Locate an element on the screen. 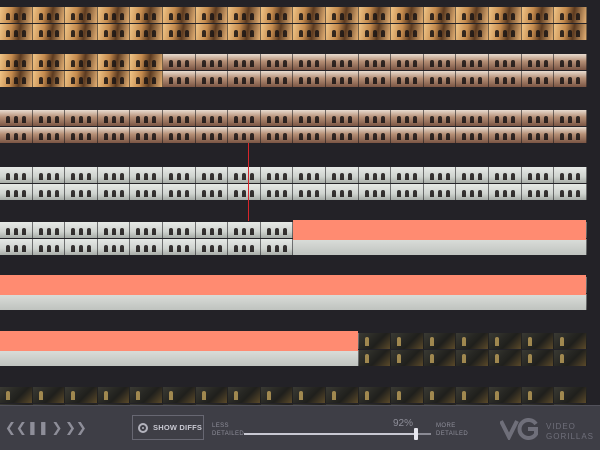 This screenshot has width=600, height=450. step-forward-icon: ❯ is located at coordinates (57, 428).